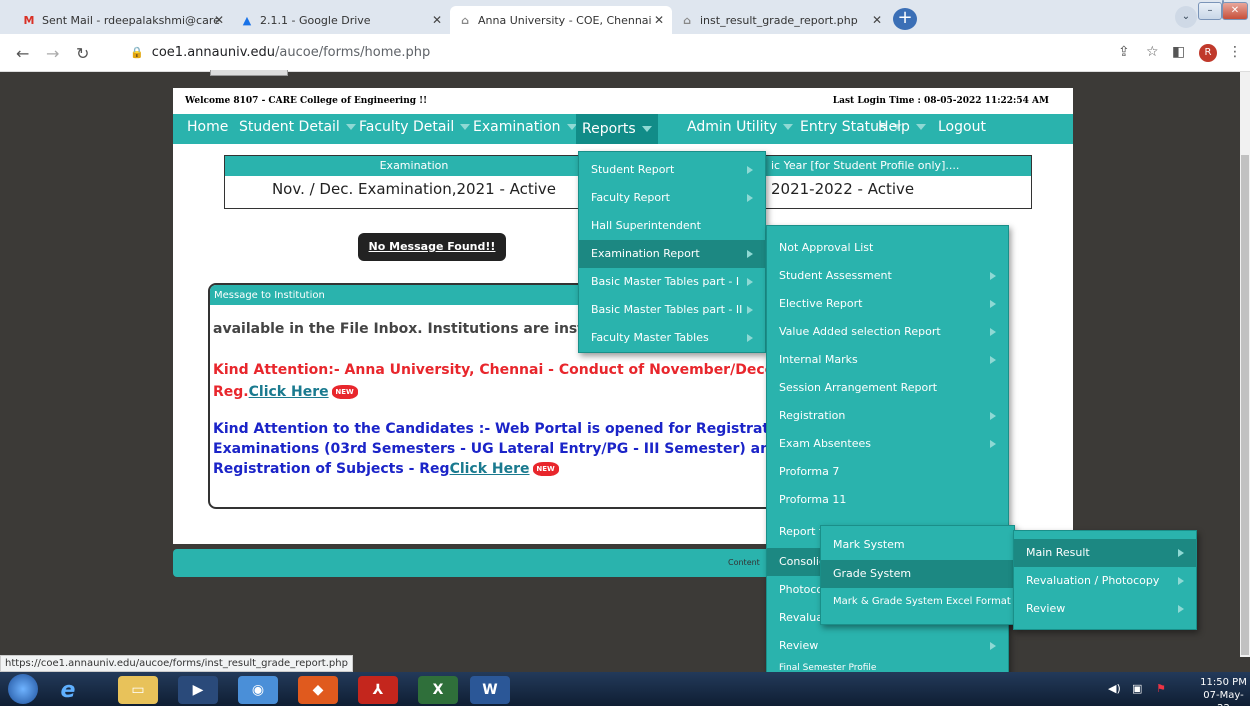 The height and width of the screenshot is (706, 1250). I want to click on tab-title: inst_result_grade_report.php, so click(779, 20).